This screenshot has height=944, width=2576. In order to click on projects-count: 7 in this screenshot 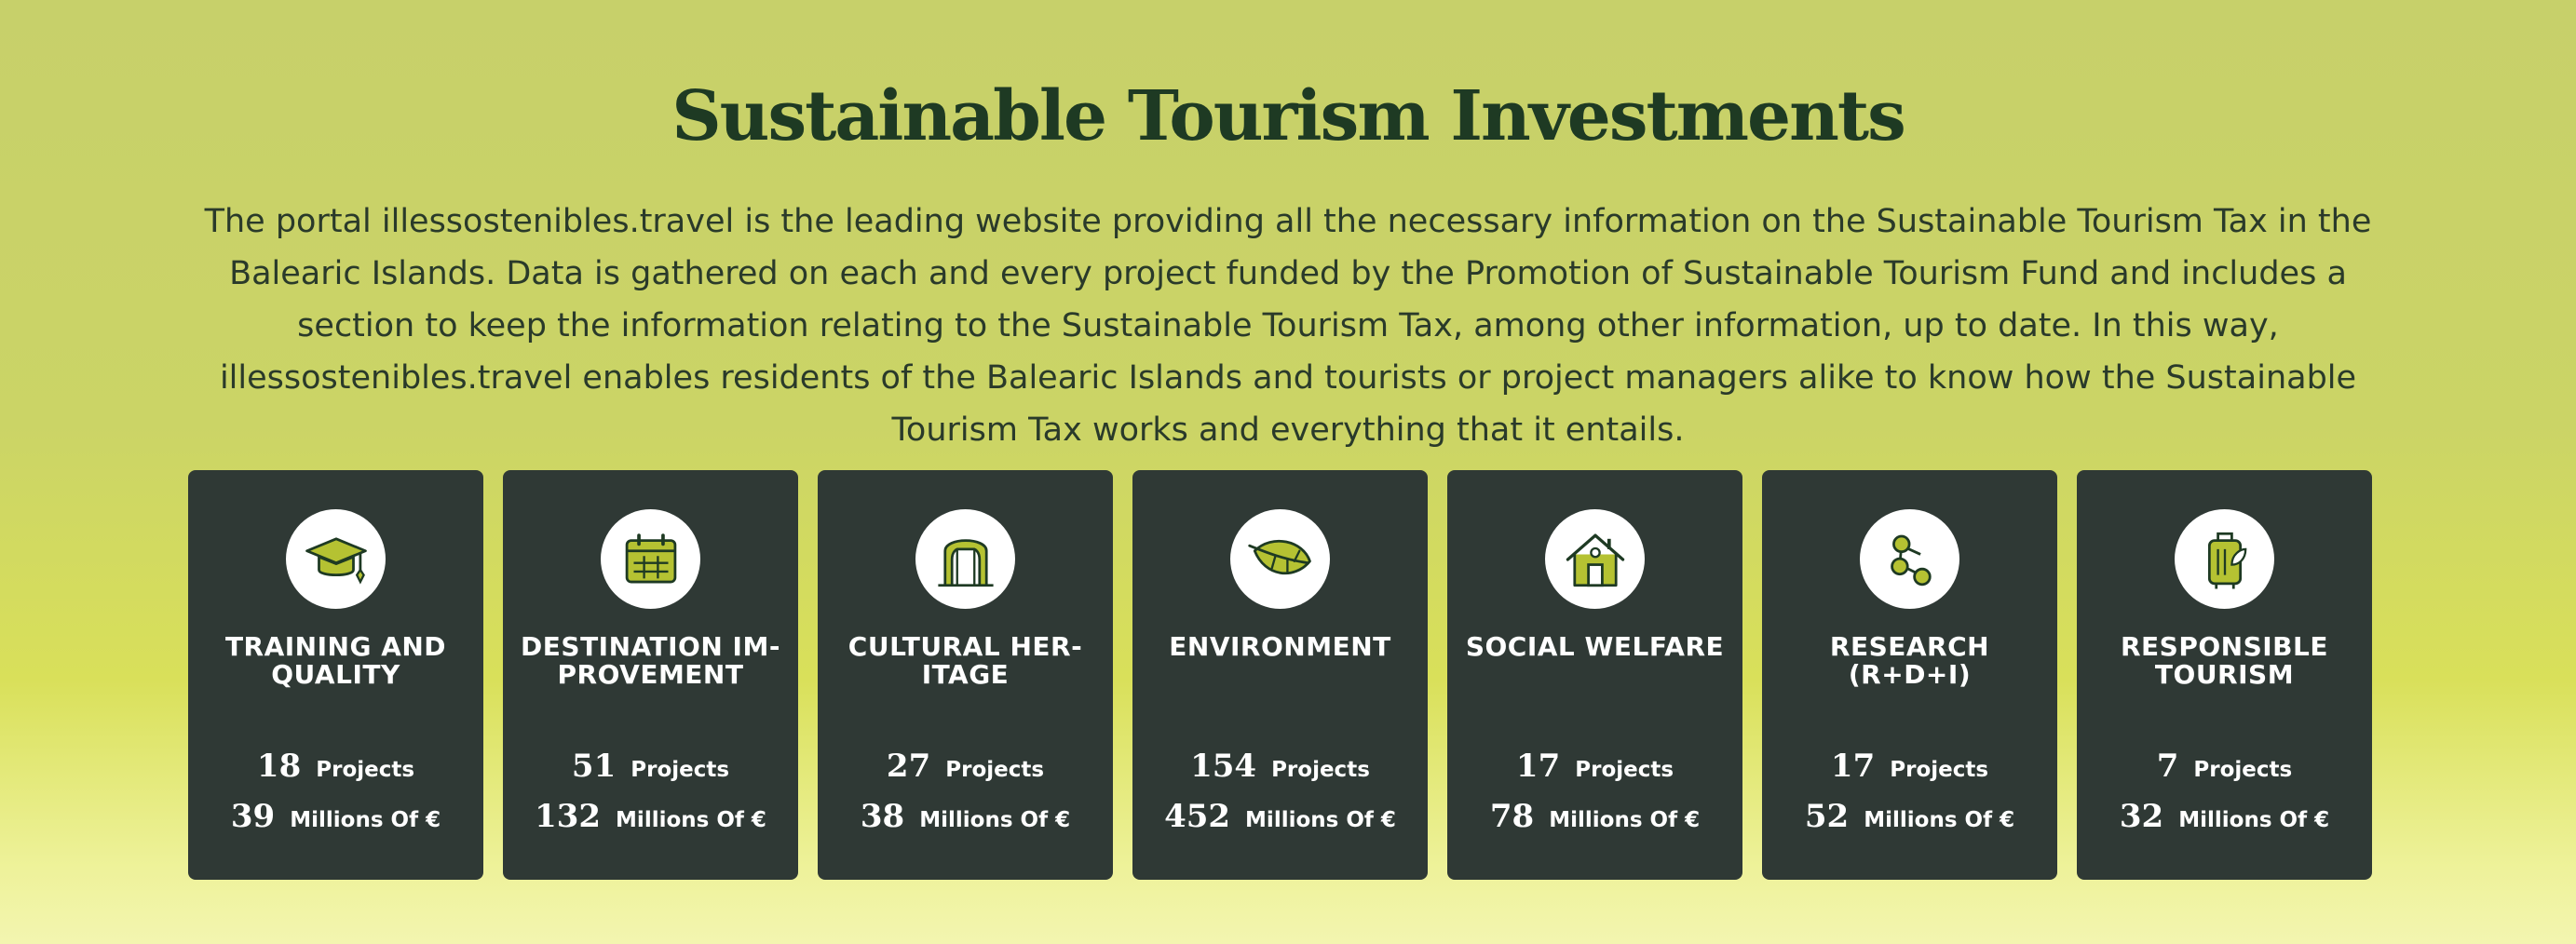, I will do `click(2167, 766)`.